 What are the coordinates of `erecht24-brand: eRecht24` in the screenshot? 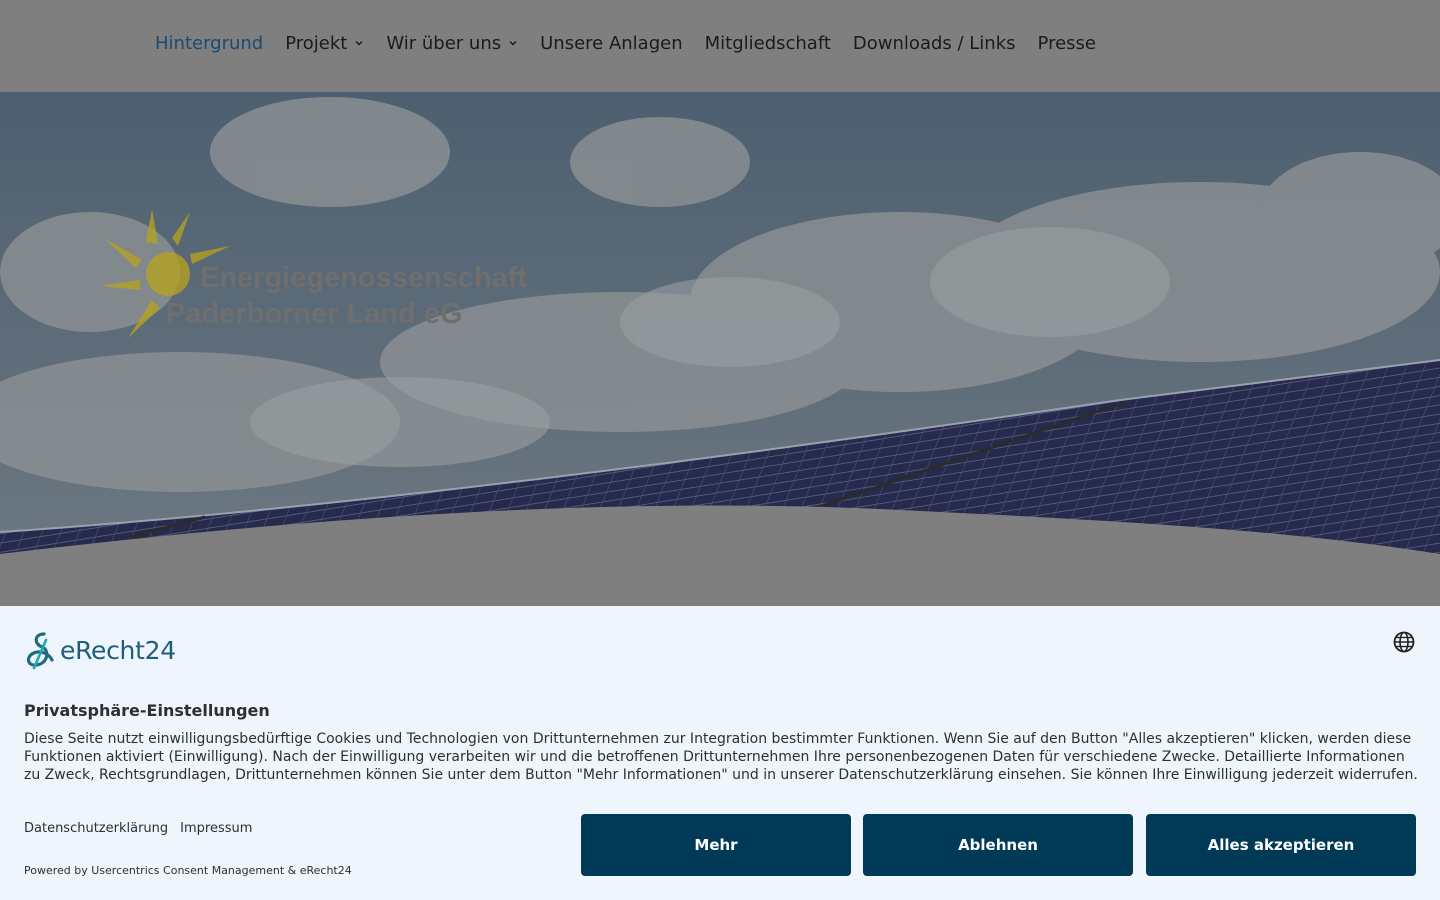 It's located at (100, 650).